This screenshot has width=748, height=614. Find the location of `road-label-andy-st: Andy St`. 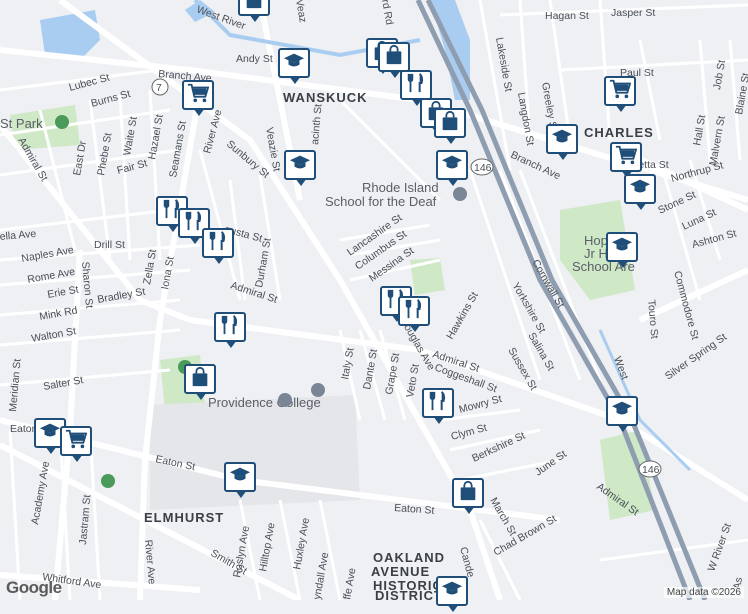

road-label-andy-st: Andy St is located at coordinates (254, 59).